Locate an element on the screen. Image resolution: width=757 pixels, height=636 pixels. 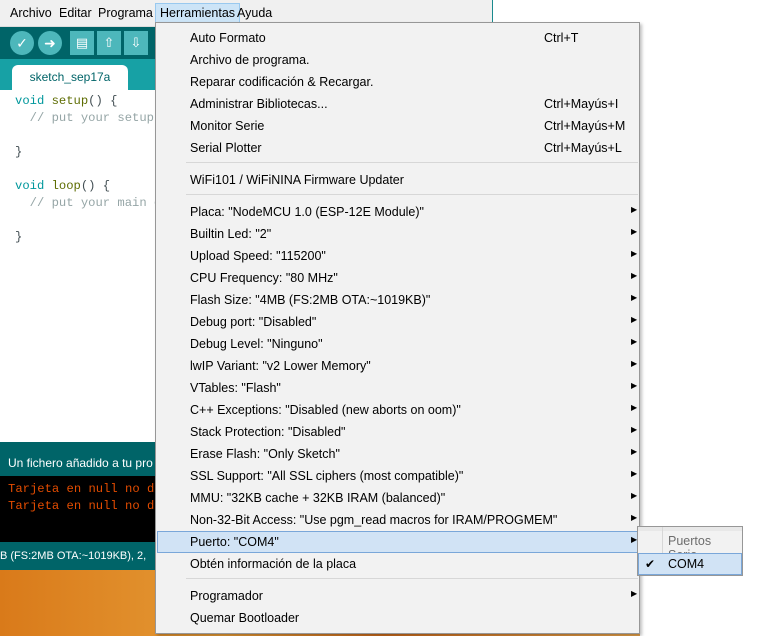
menu-item-placa: Placa: "NodeMCU 1.0 (ESP-12E Module)" ▶ is located at coordinates (397, 212).